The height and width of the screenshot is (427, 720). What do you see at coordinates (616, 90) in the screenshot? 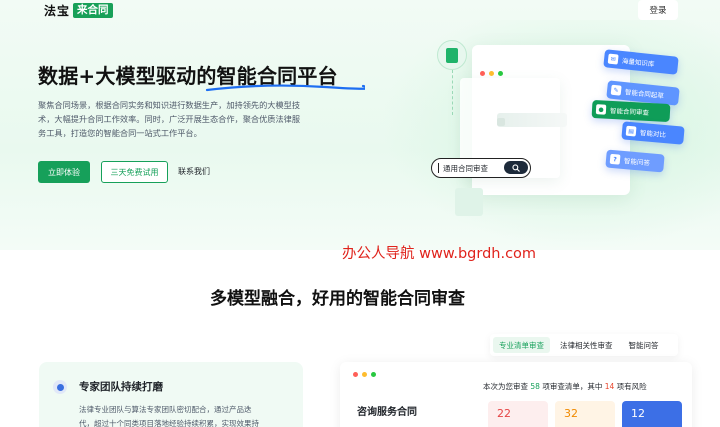
I see `pen-icon: ✎` at bounding box center [616, 90].